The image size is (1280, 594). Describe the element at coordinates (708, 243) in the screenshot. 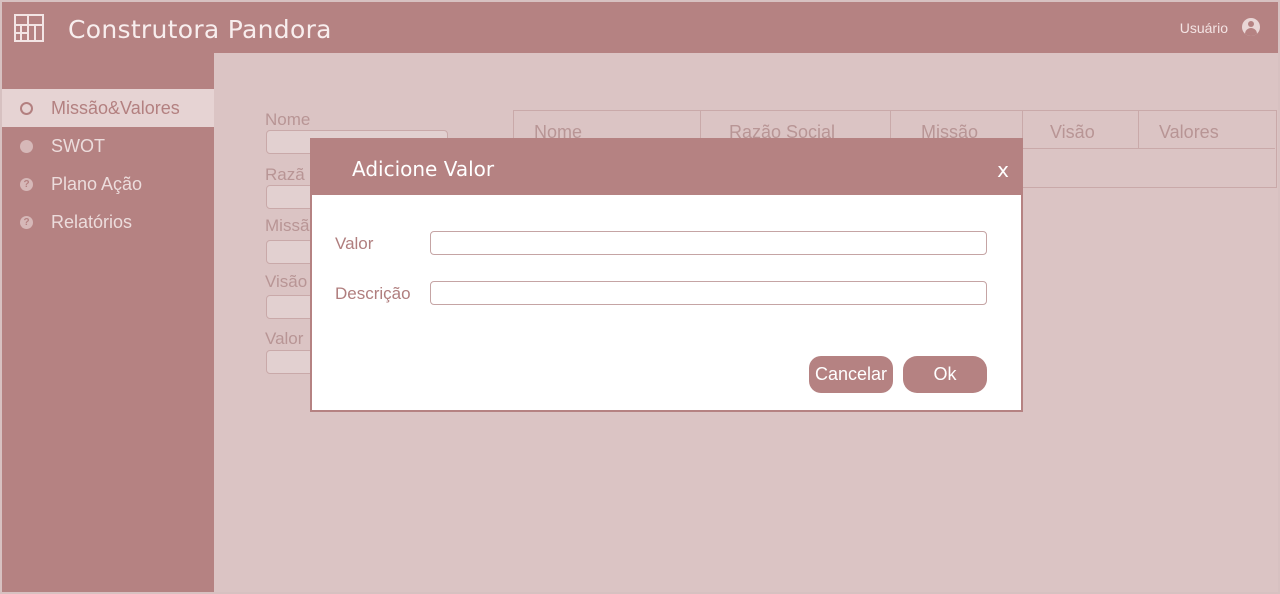

I see `valor-input` at that location.